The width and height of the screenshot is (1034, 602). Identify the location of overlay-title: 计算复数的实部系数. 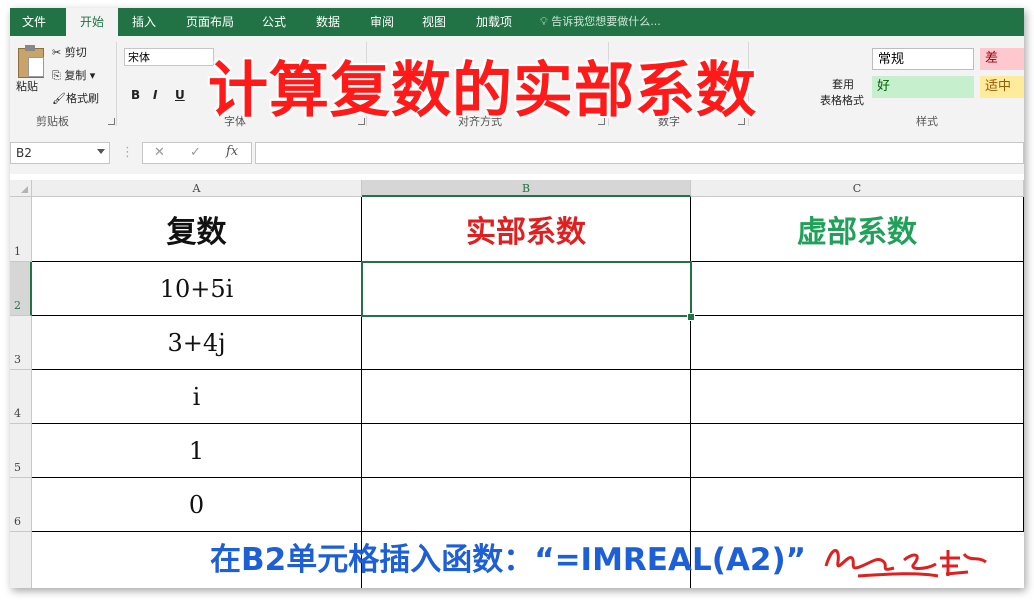
(482, 91).